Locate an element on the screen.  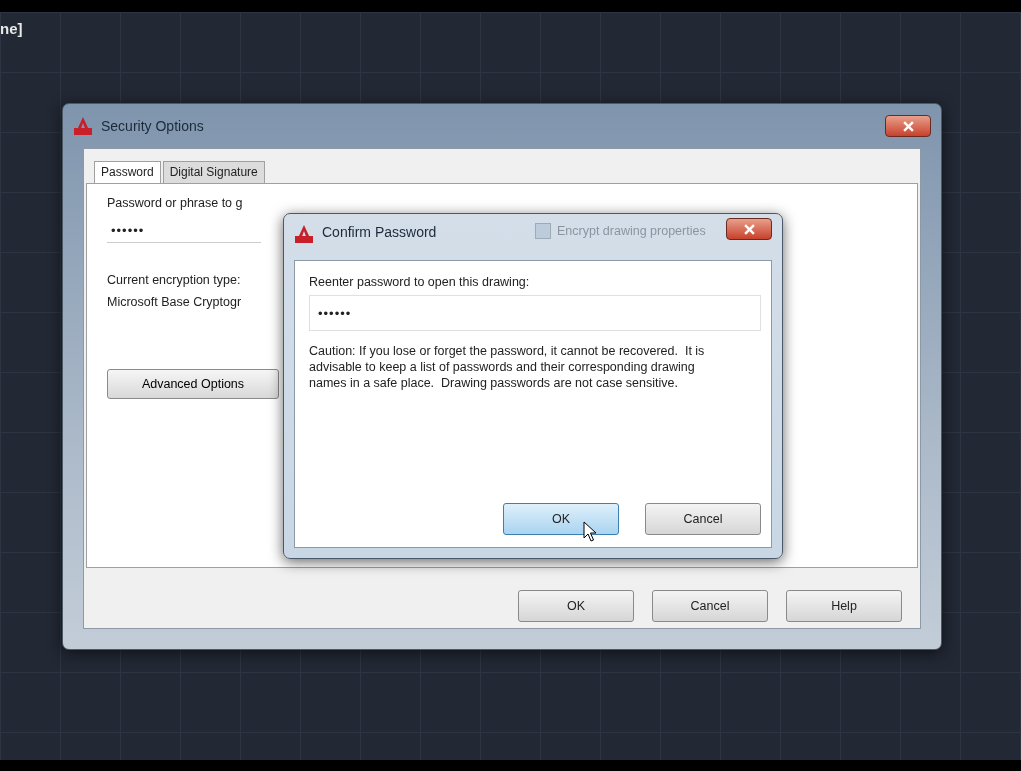
dialog-title: Security Options is located at coordinates (152, 126).